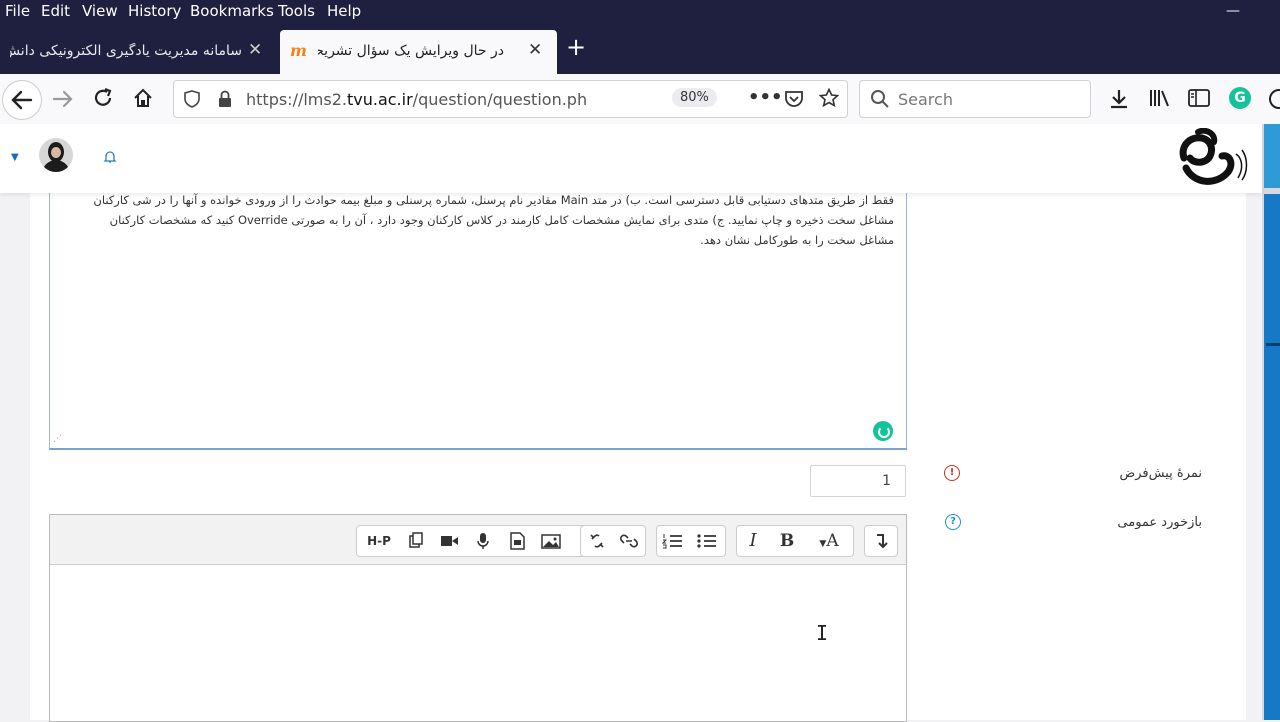 The width and height of the screenshot is (1280, 722). What do you see at coordinates (232, 11) in the screenshot?
I see `menu-bookmarks: Bookmarks` at bounding box center [232, 11].